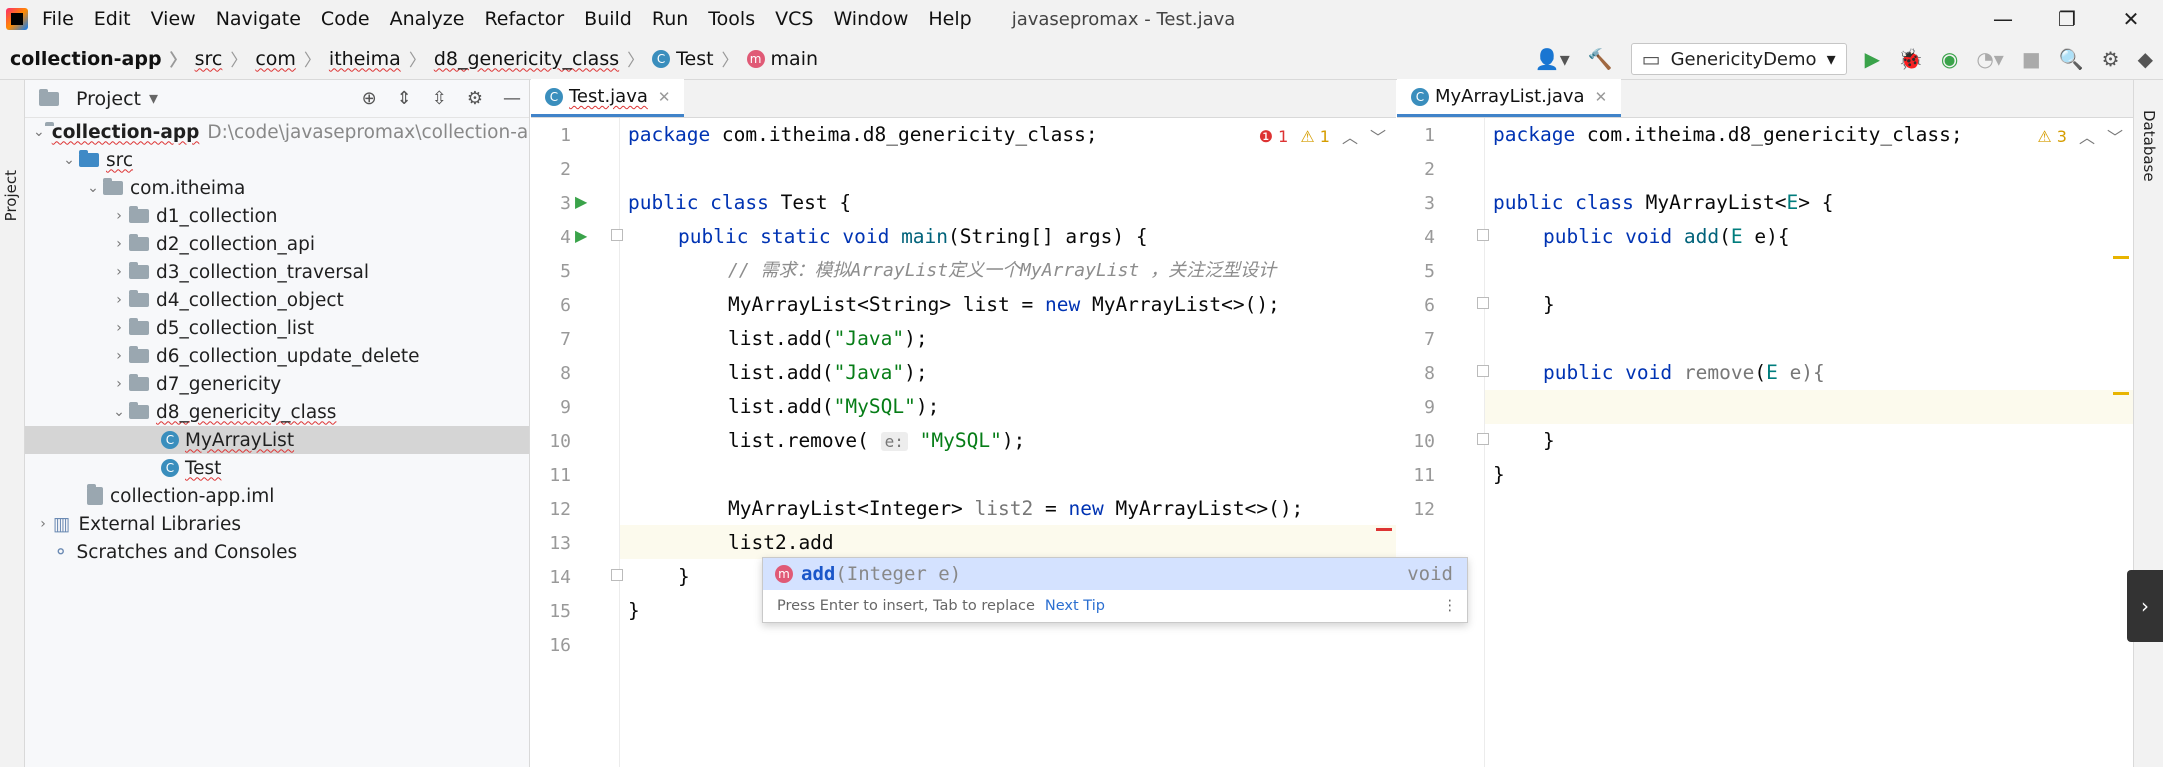 The width and height of the screenshot is (2163, 767). I want to click on project-tool-button: Project, so click(11, 195).